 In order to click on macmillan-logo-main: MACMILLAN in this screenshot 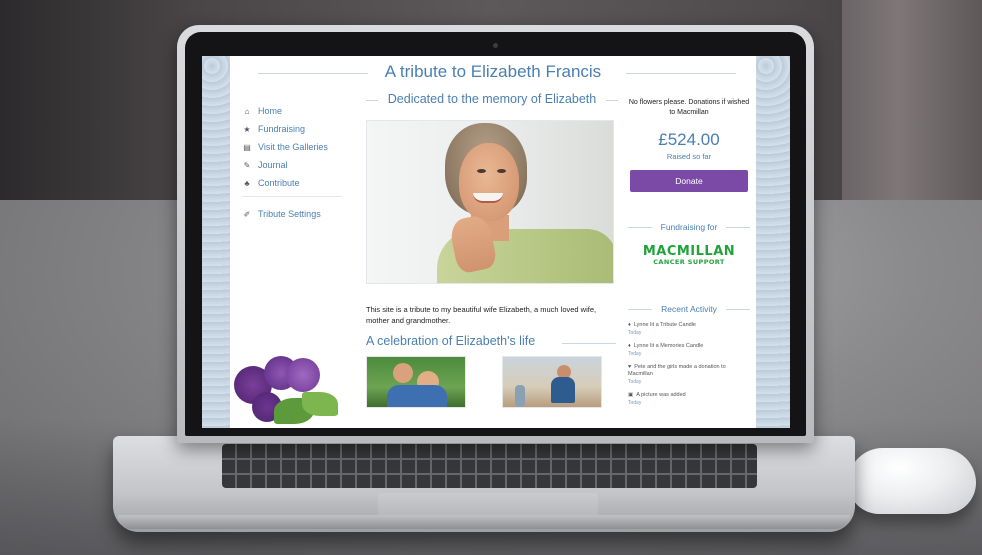, I will do `click(689, 251)`.